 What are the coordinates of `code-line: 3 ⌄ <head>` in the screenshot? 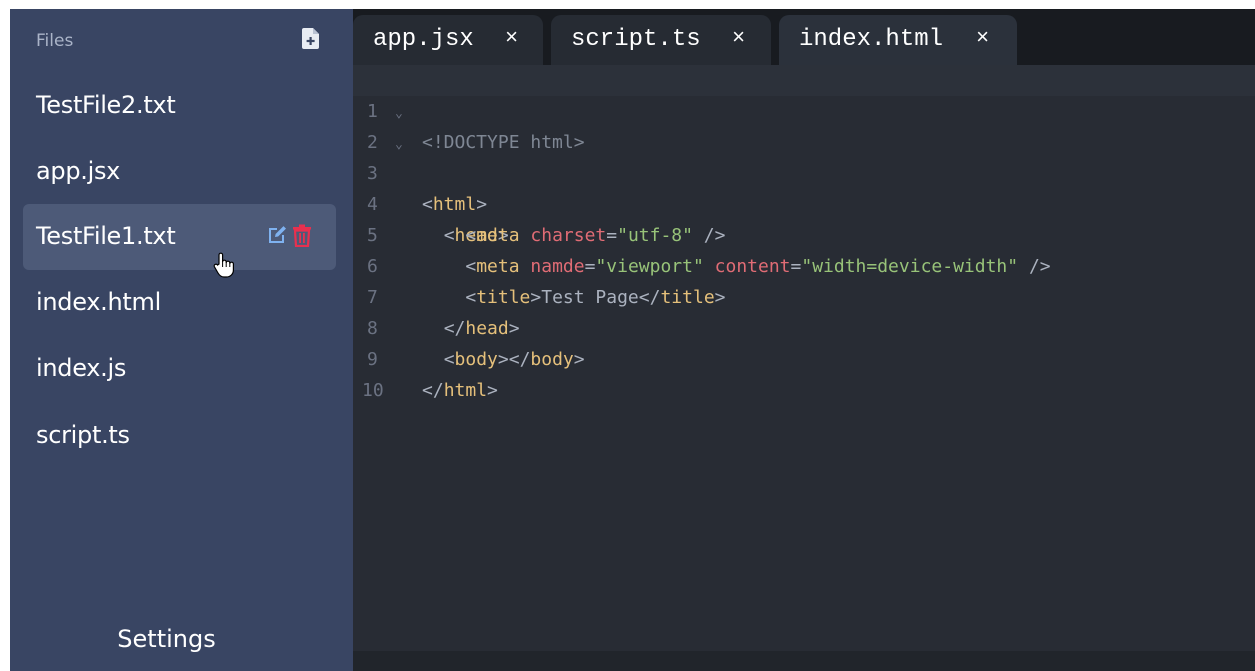 It's located at (804, 186).